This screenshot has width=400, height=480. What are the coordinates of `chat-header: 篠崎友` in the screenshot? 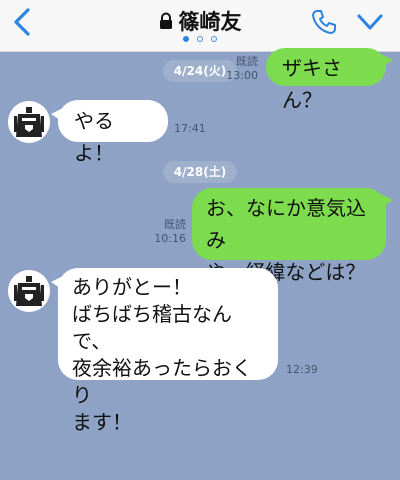 It's located at (200, 26).